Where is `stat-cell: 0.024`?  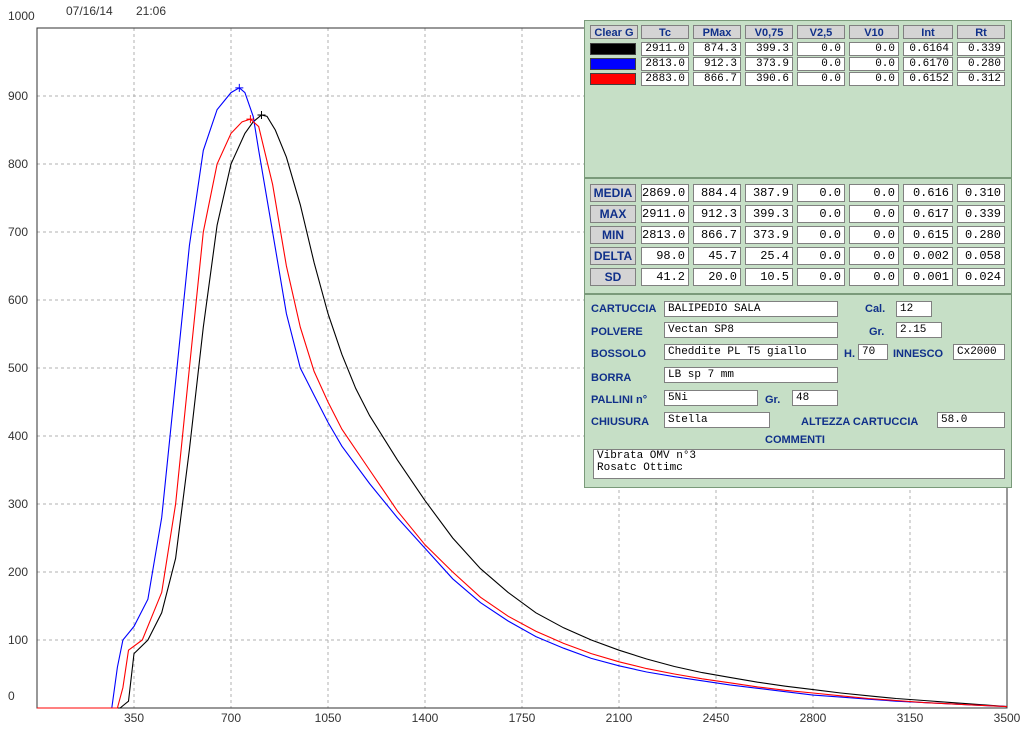 stat-cell: 0.024 is located at coordinates (981, 277).